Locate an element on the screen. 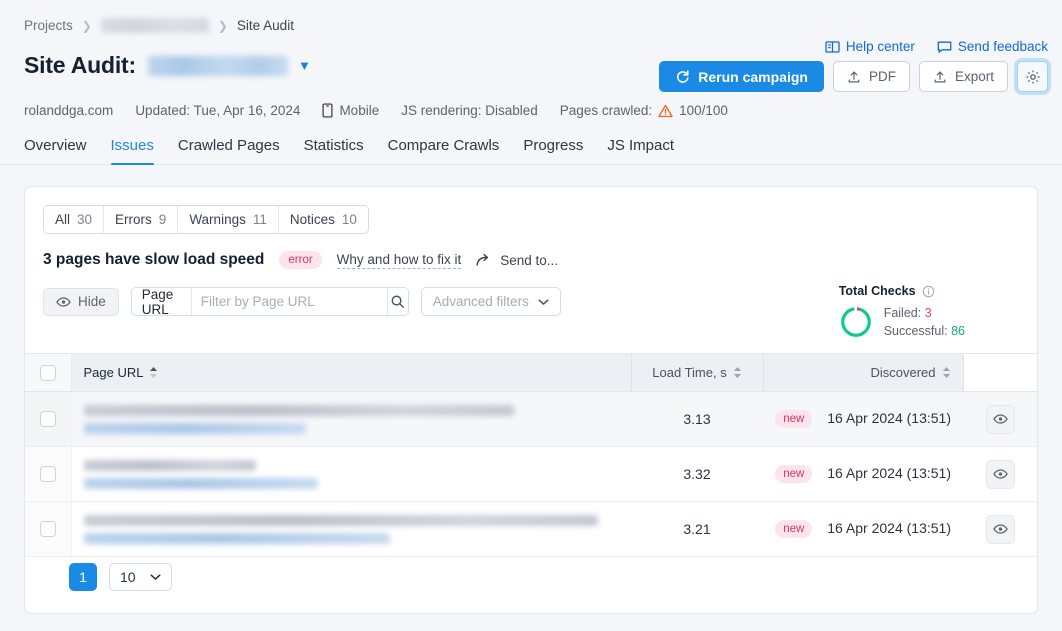  page-button-1: 1 is located at coordinates (83, 577).